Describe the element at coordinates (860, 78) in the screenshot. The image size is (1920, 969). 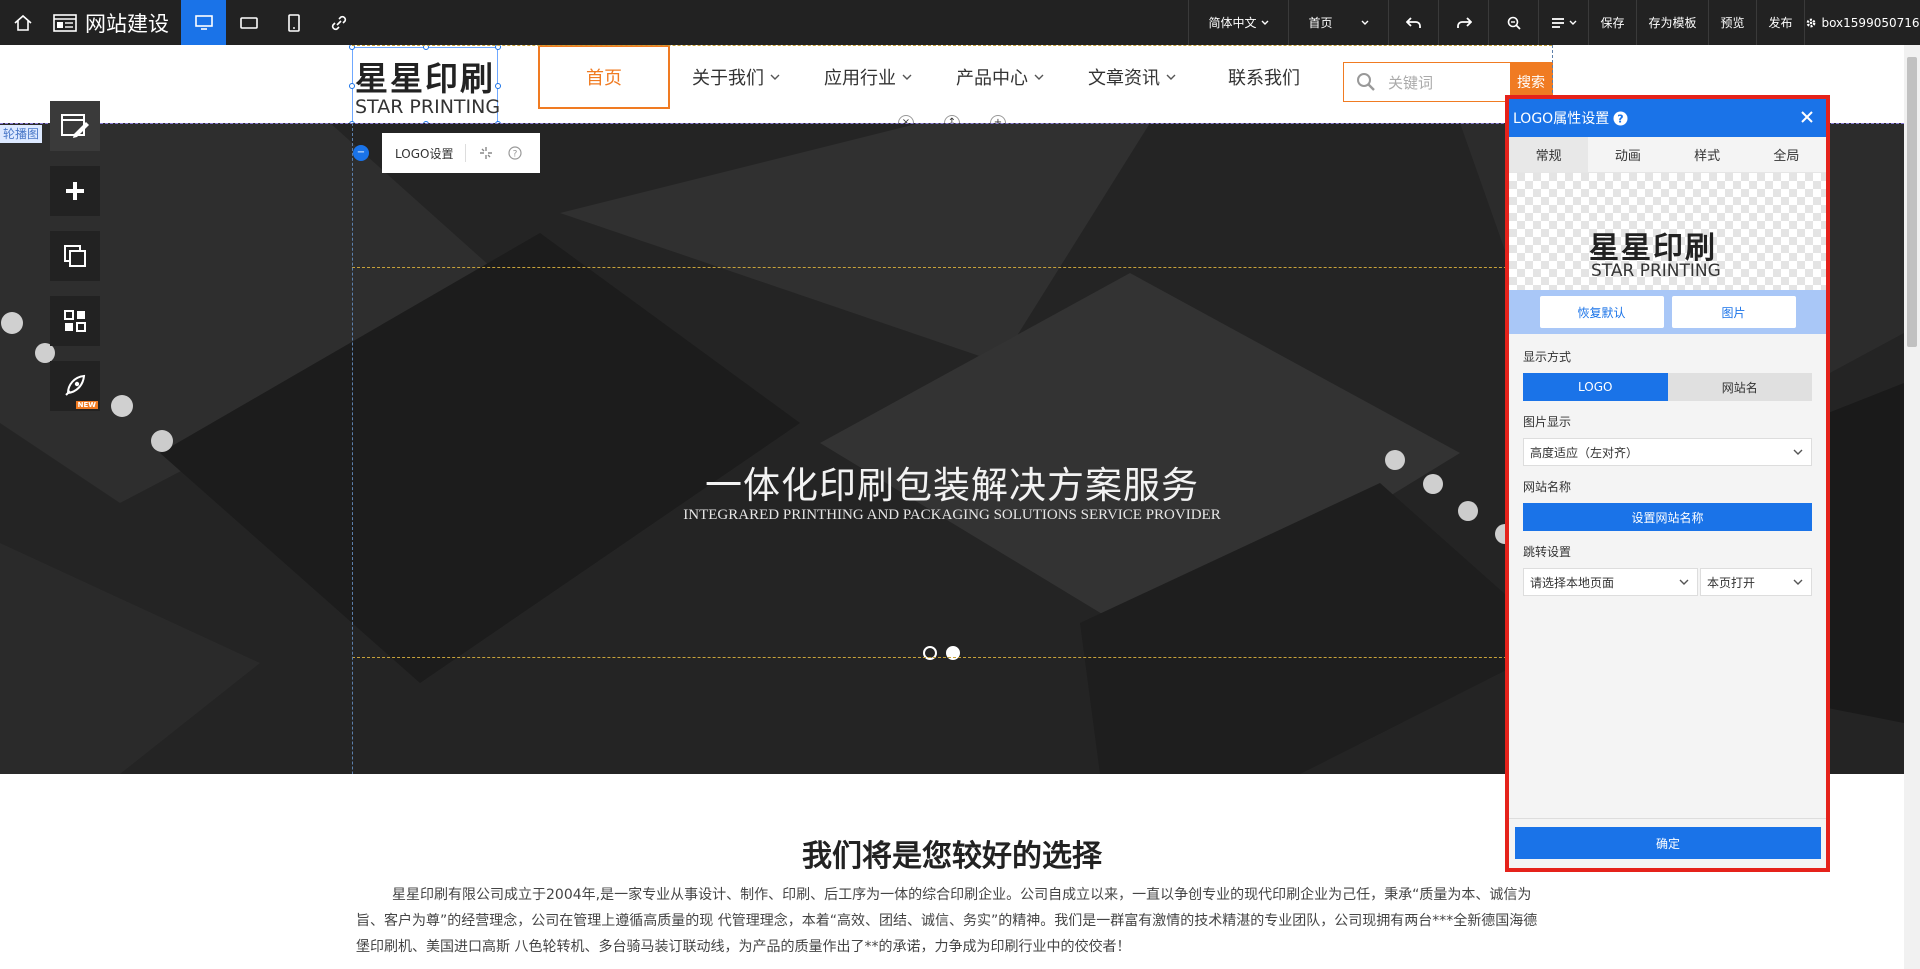
I see `nav-label: 应用行业` at that location.